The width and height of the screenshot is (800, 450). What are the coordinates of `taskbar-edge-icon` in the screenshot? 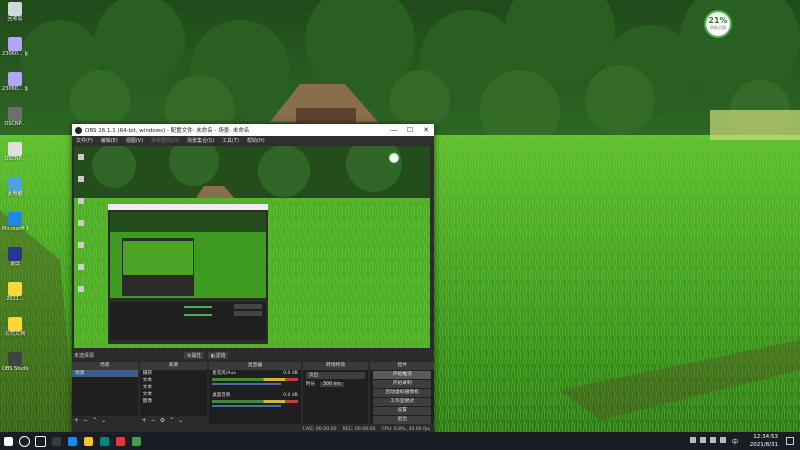 It's located at (72, 441).